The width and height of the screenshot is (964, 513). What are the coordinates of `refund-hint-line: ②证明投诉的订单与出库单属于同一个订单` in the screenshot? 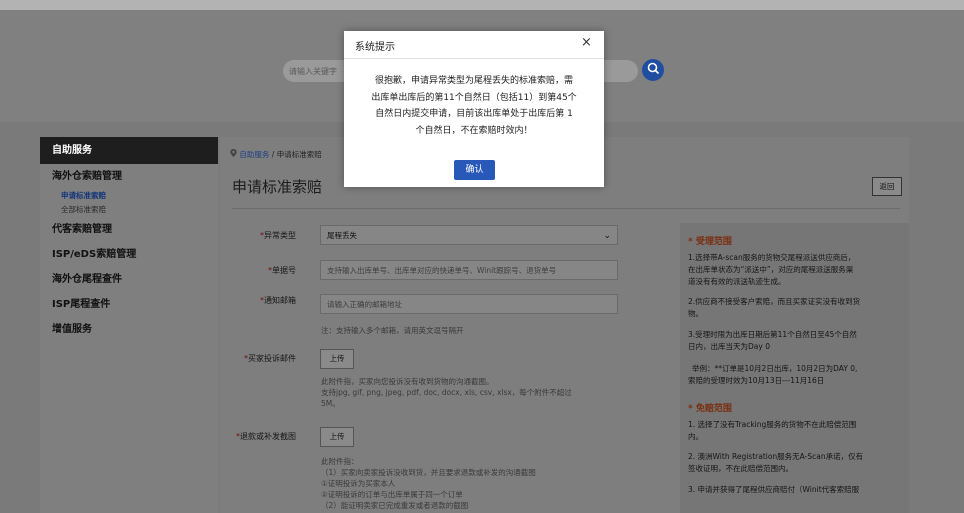 It's located at (392, 494).